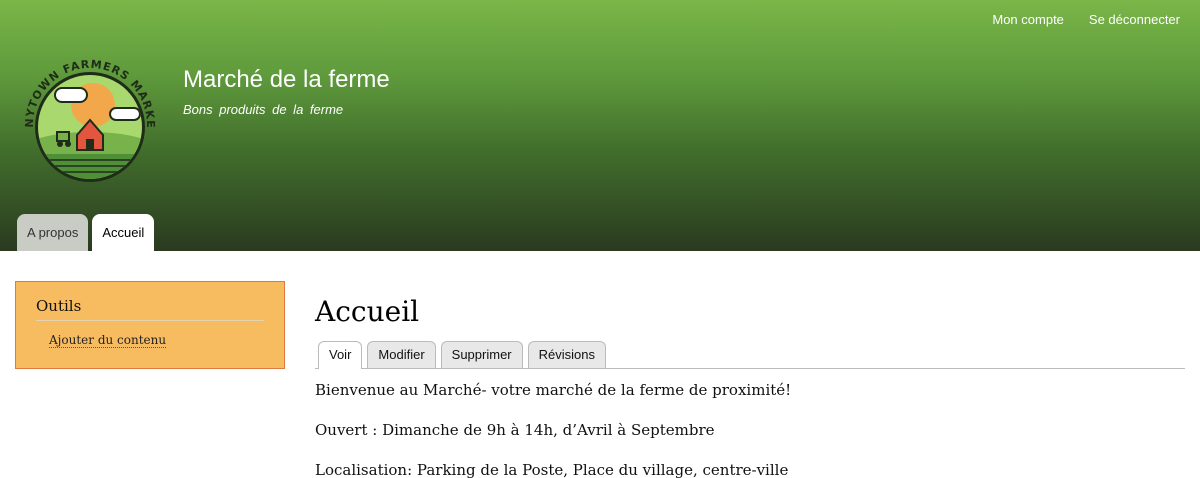  I want to click on tab-supprimer: Supprimer, so click(481, 354).